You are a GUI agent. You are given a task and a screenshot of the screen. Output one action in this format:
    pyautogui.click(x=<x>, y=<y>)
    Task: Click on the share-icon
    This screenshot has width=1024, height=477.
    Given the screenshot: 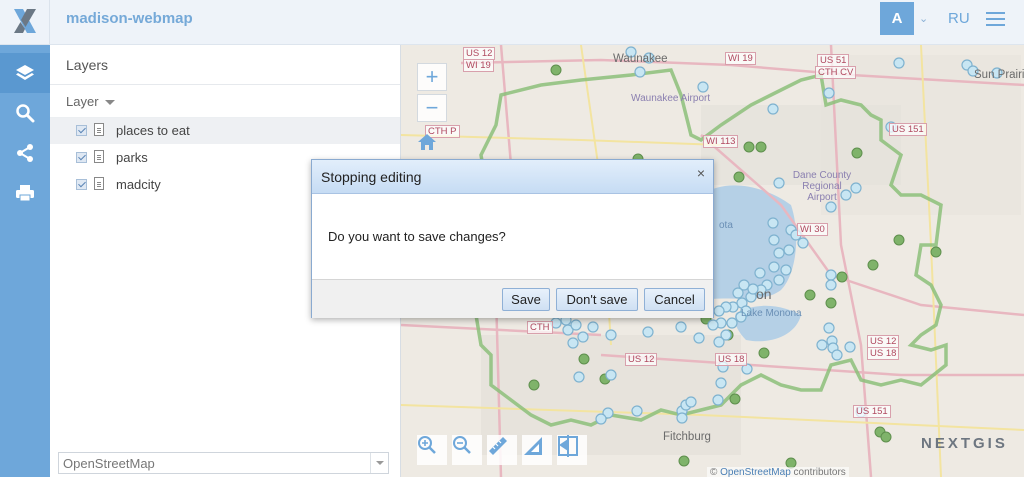 What is the action you would take?
    pyautogui.click(x=25, y=153)
    